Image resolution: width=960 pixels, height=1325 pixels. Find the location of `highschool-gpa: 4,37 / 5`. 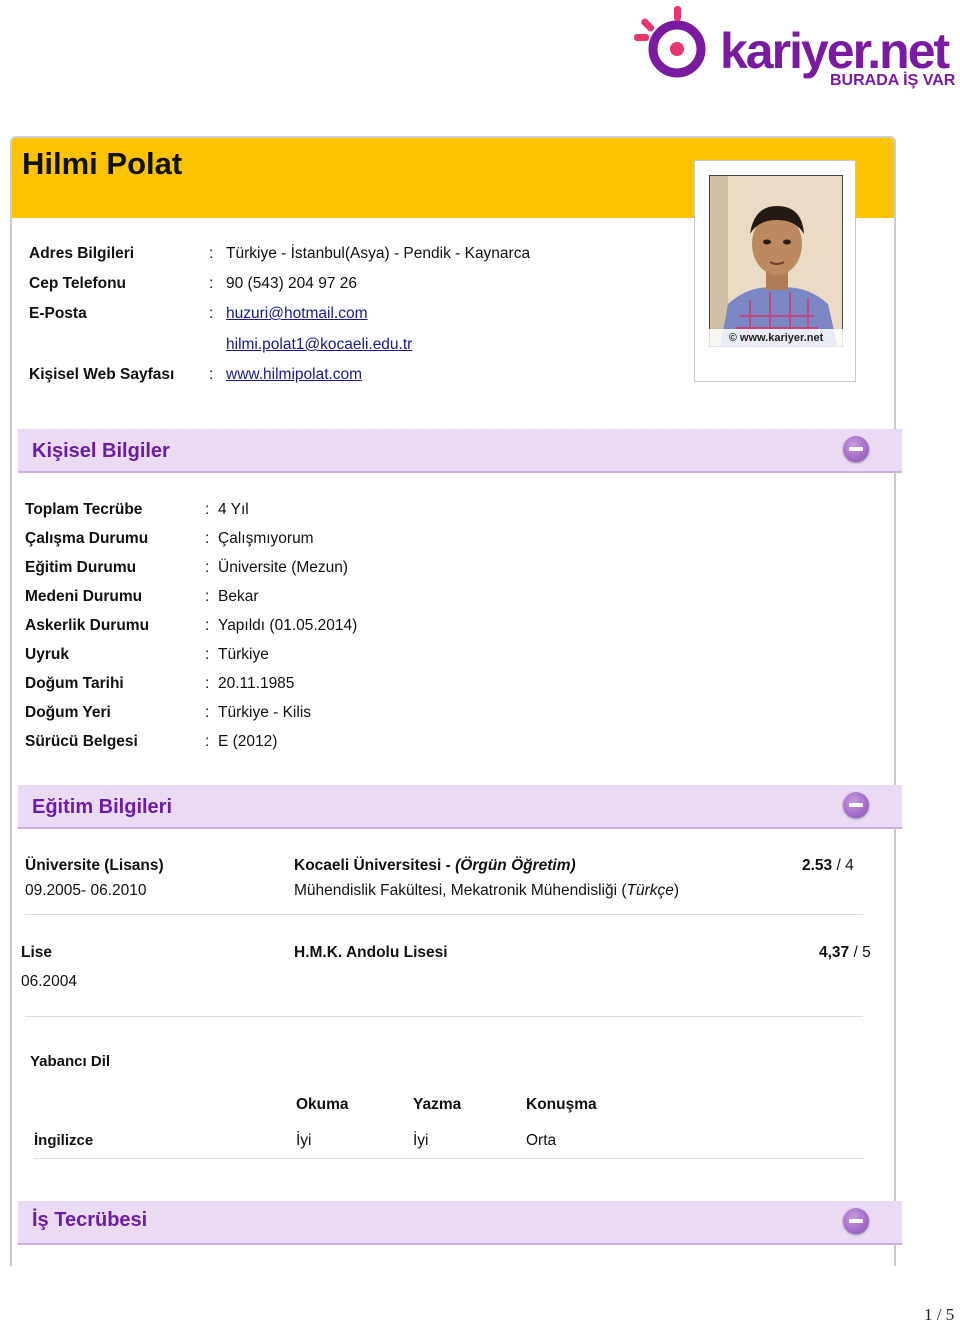

highschool-gpa: 4,37 / 5 is located at coordinates (845, 953).